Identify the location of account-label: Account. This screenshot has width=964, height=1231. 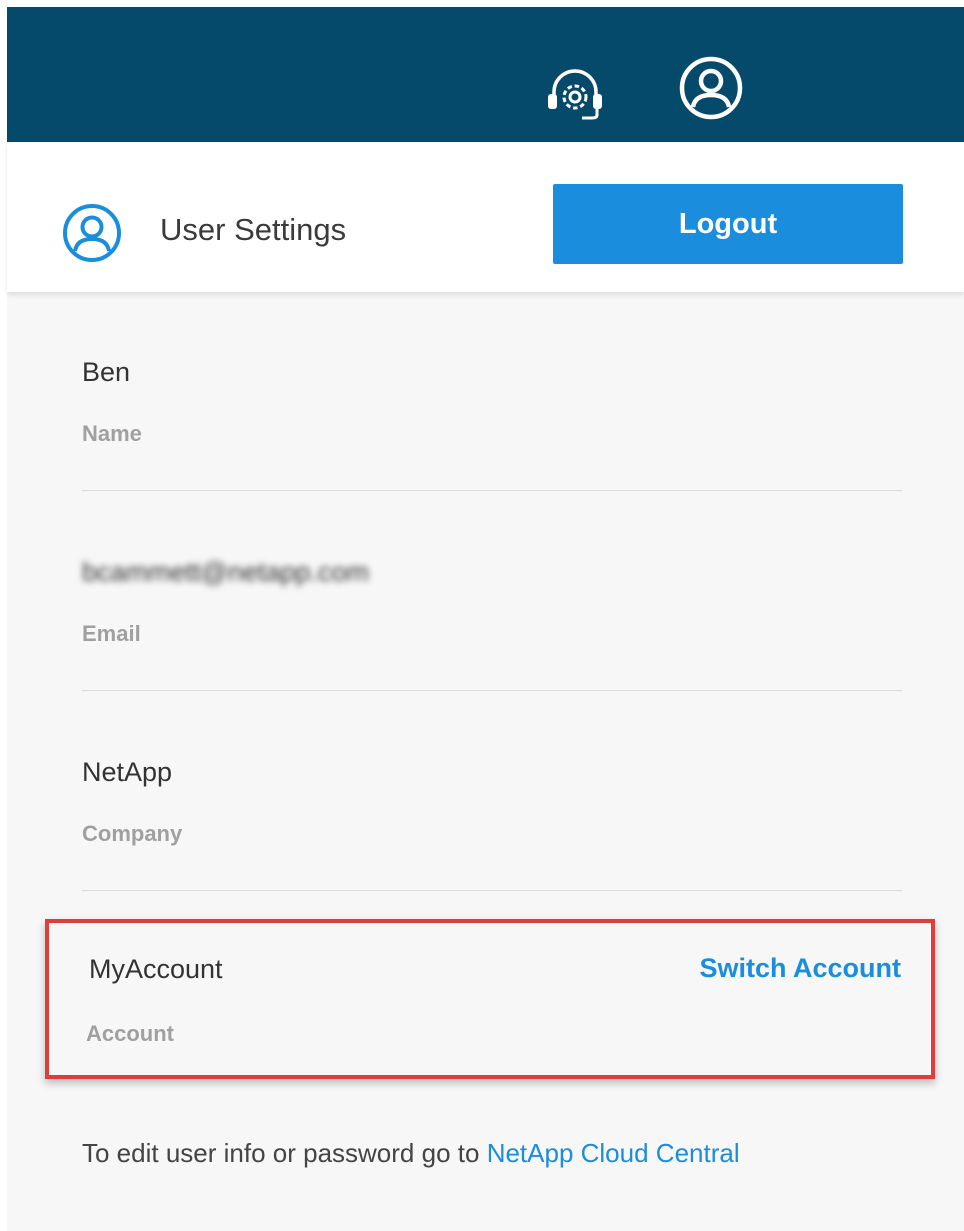
(130, 1033).